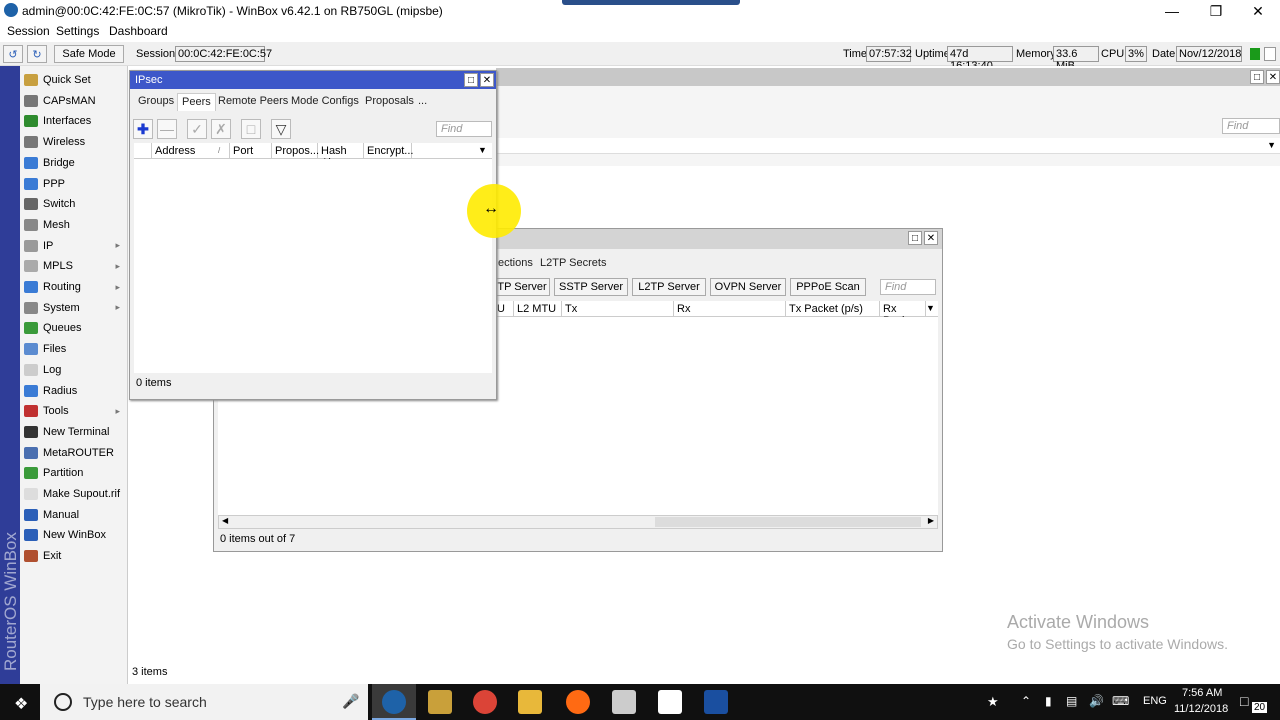 Image resolution: width=1280 pixels, height=720 pixels. Describe the element at coordinates (389, 102) in the screenshot. I see `tab-proposals: Proposals` at that location.